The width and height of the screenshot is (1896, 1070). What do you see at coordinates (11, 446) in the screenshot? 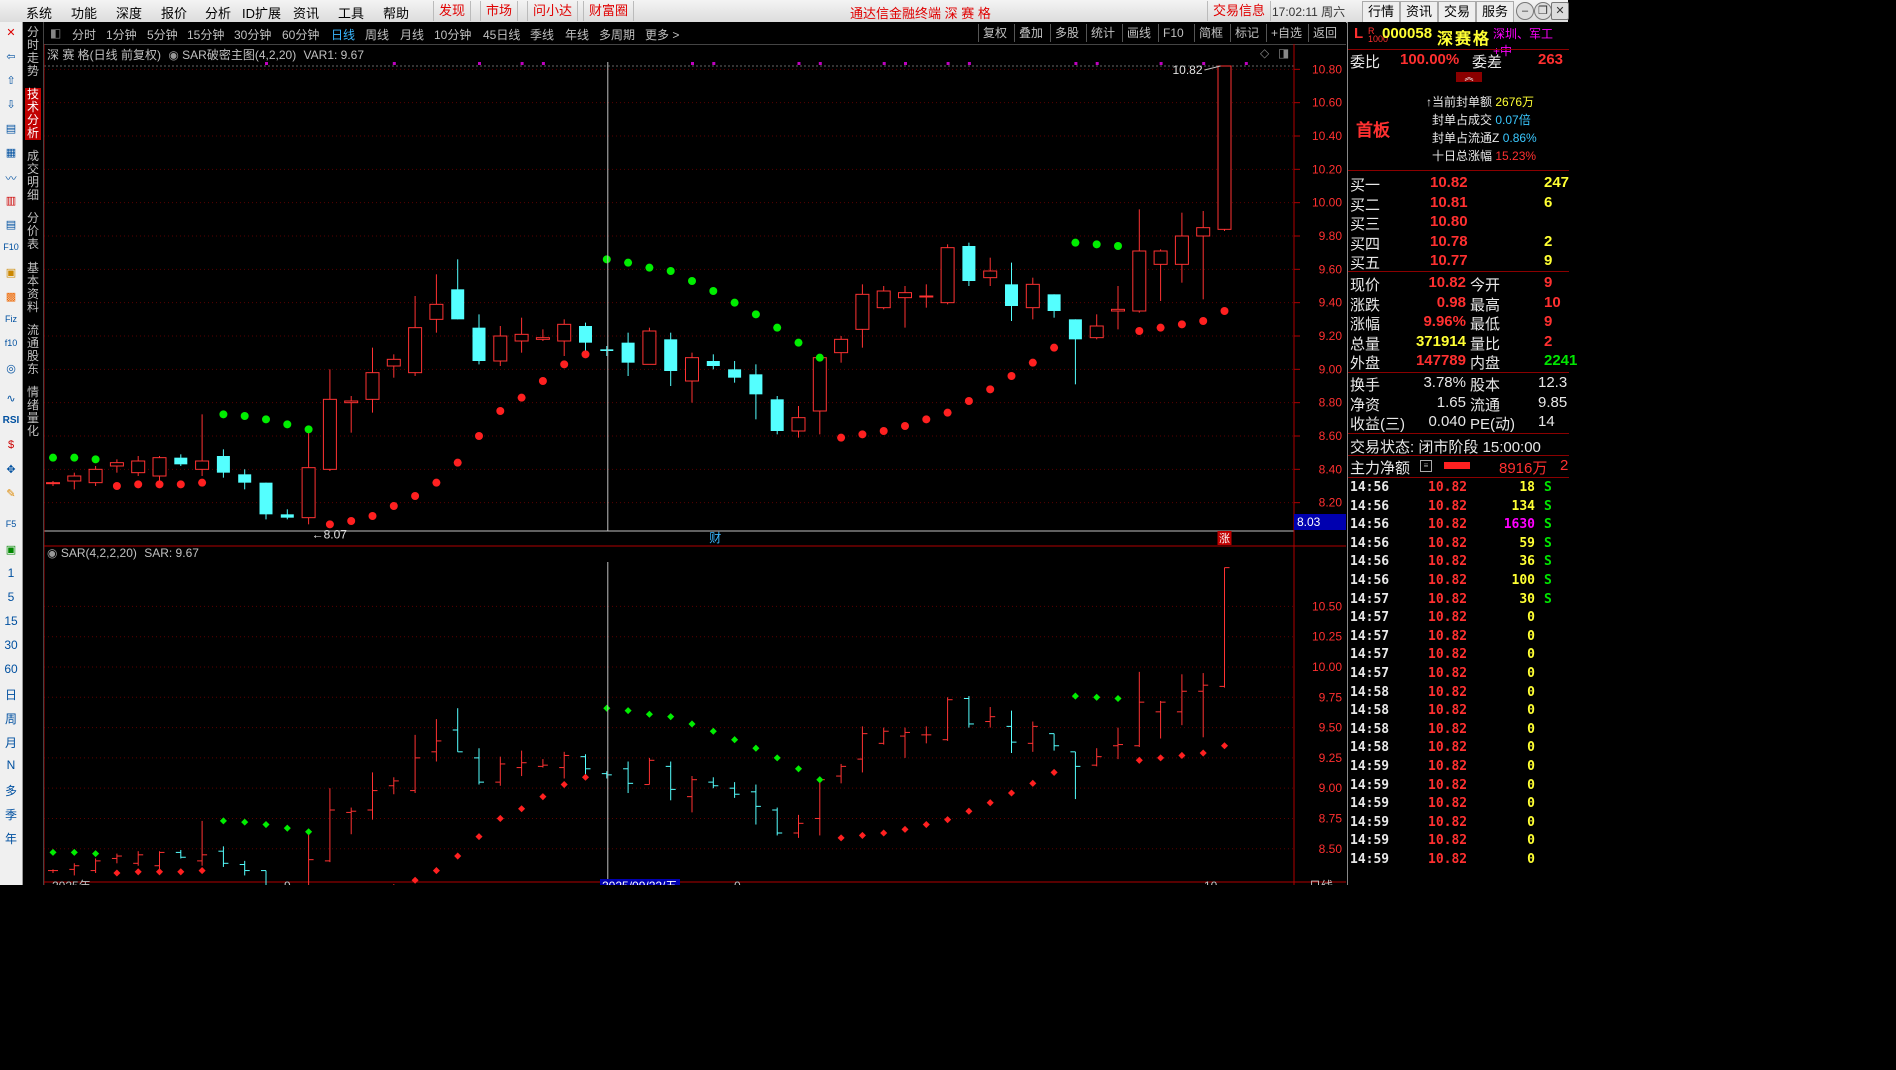
I see `s-icon: $` at bounding box center [11, 446].